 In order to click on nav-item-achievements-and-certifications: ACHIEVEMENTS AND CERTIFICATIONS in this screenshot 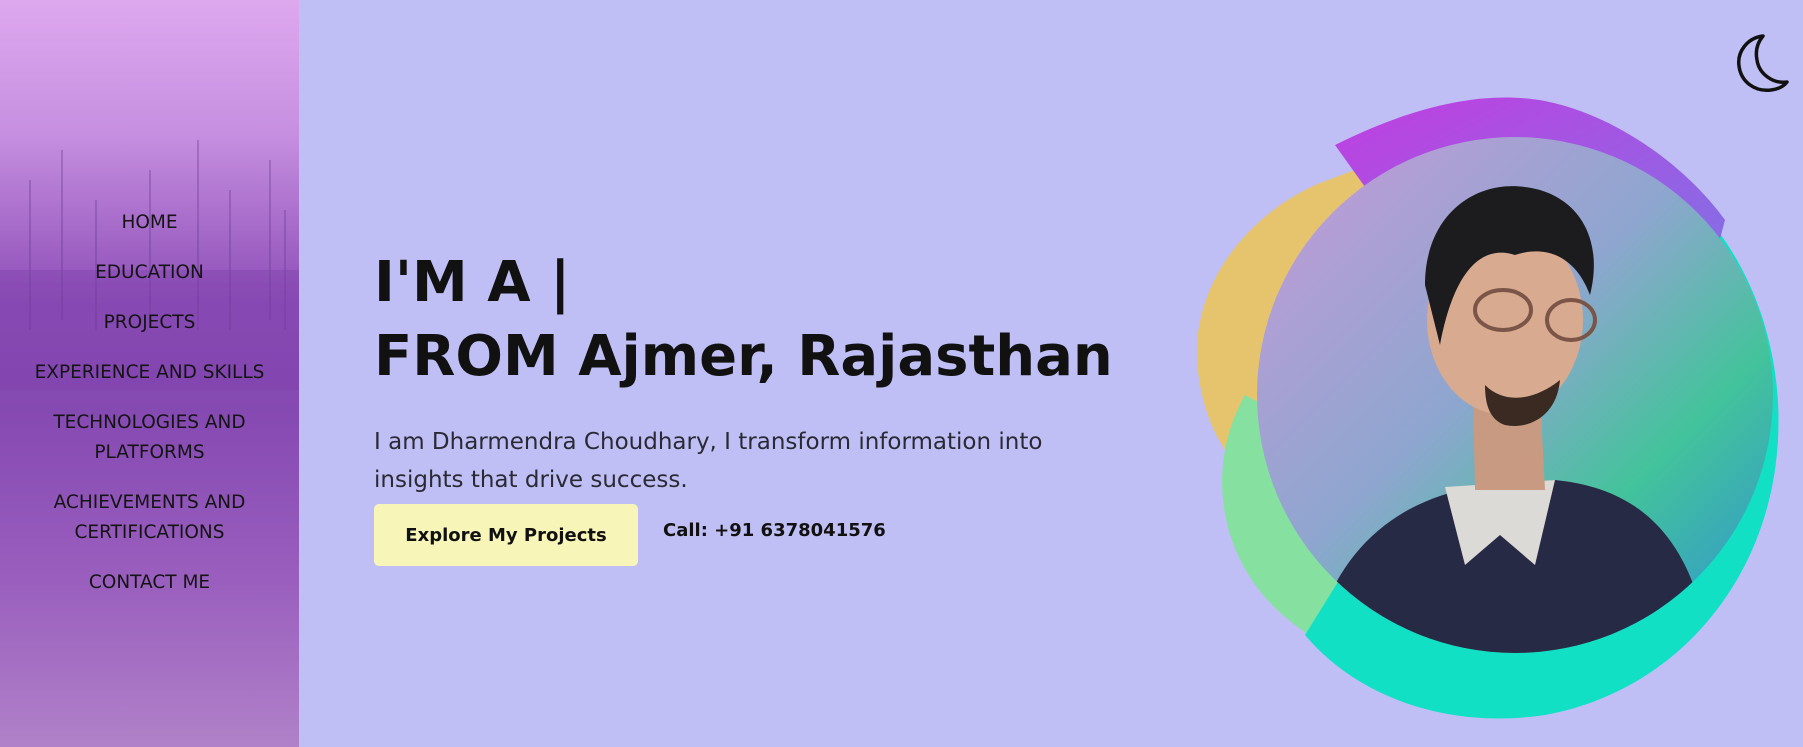, I will do `click(149, 518)`.